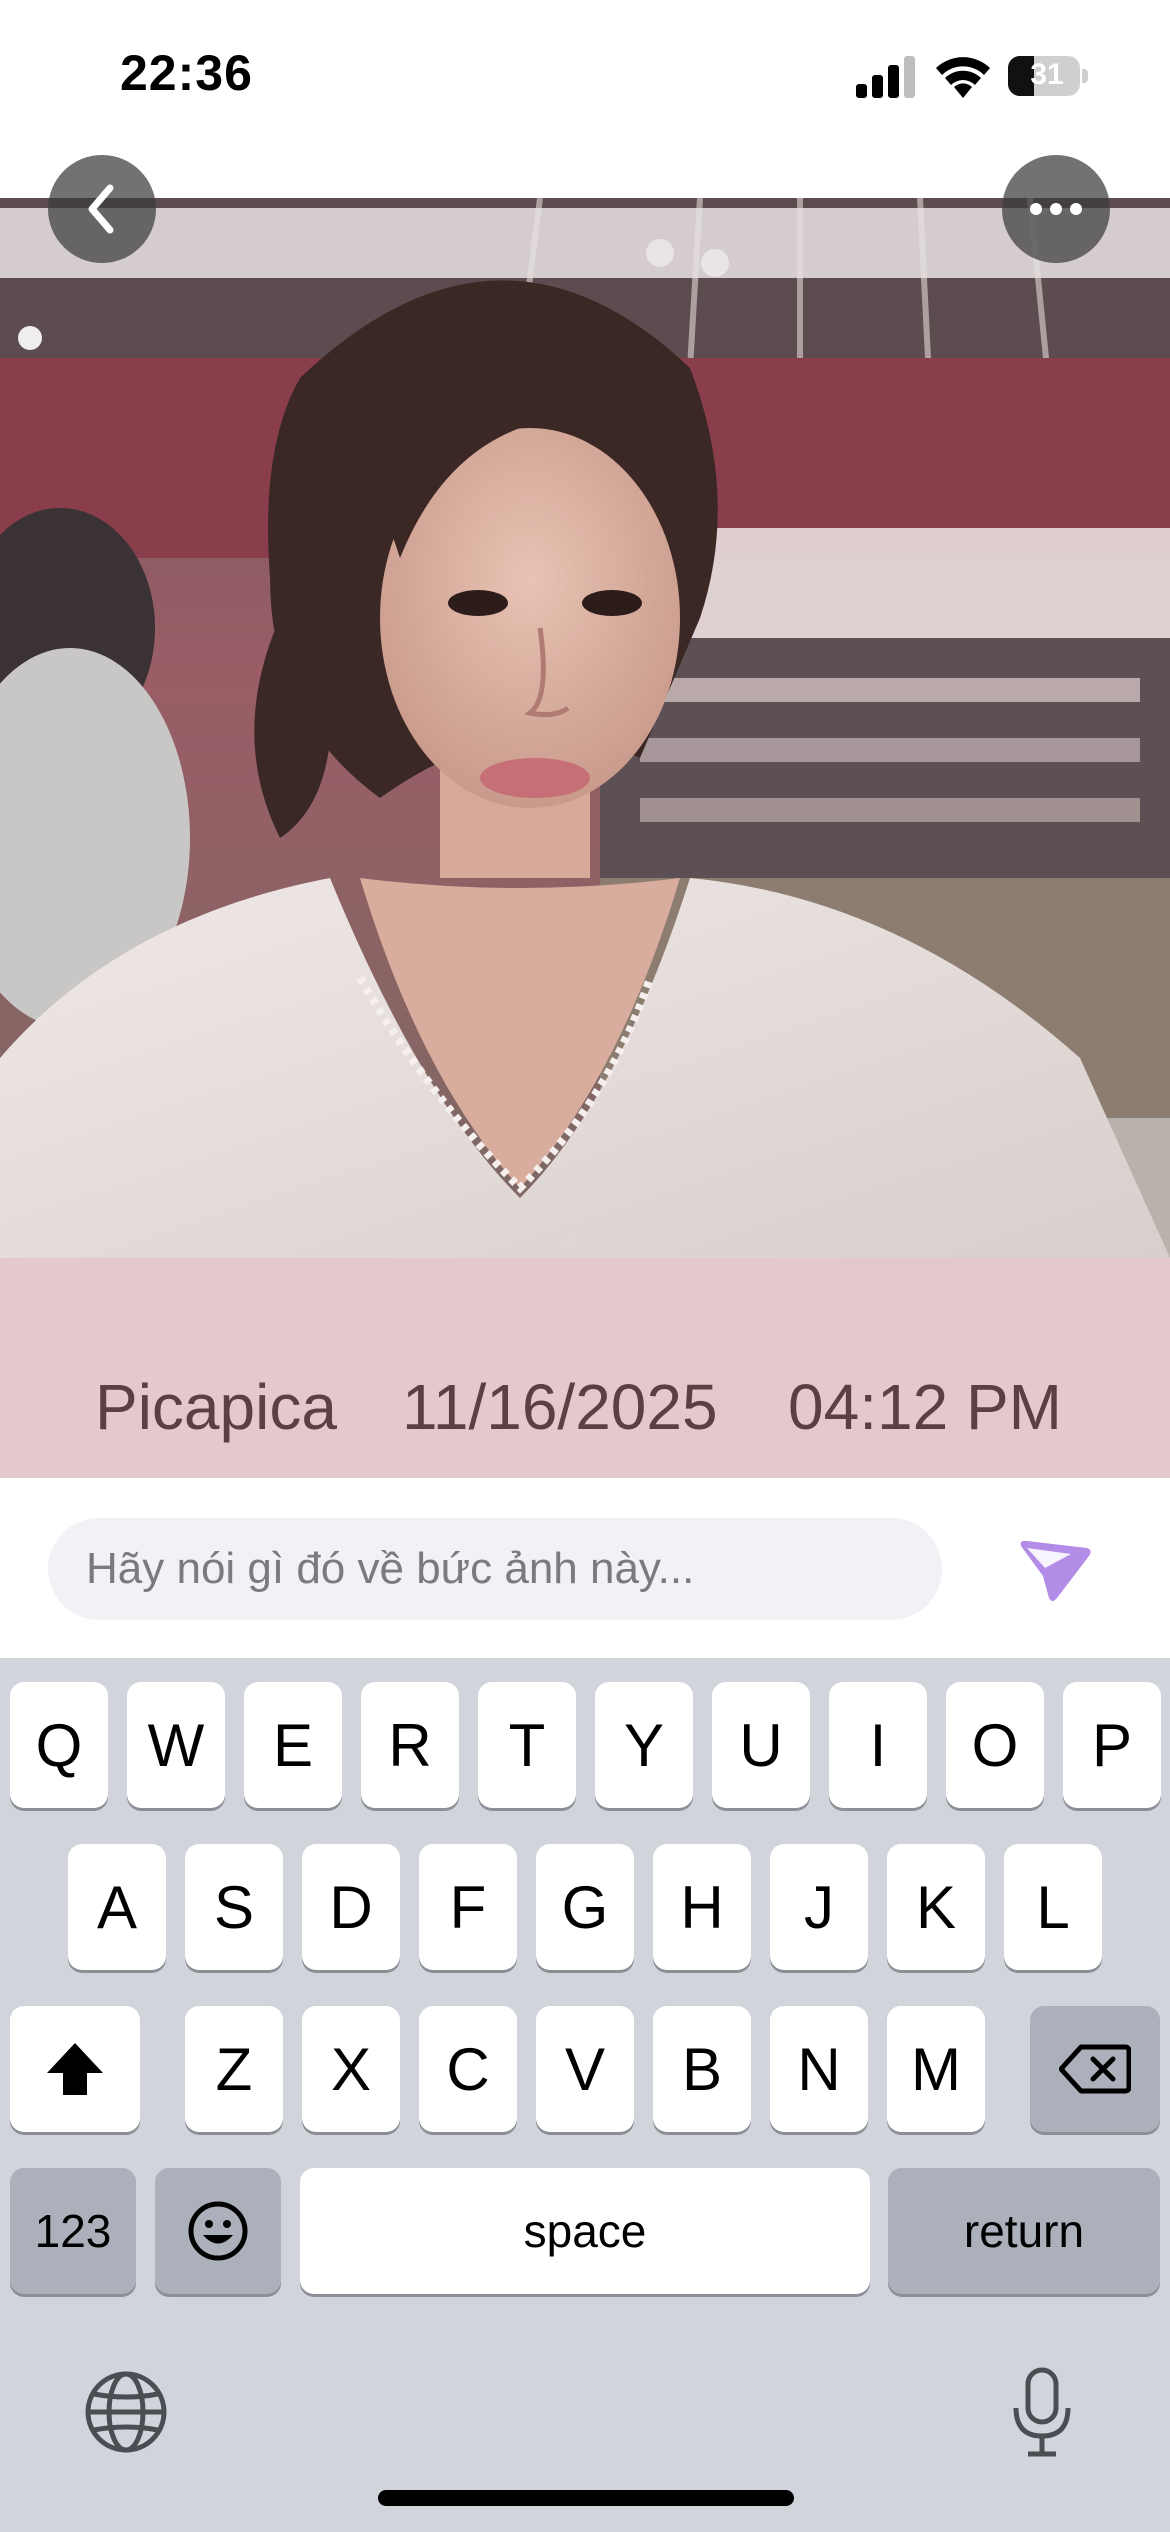  I want to click on globe-icon, so click(126, 2412).